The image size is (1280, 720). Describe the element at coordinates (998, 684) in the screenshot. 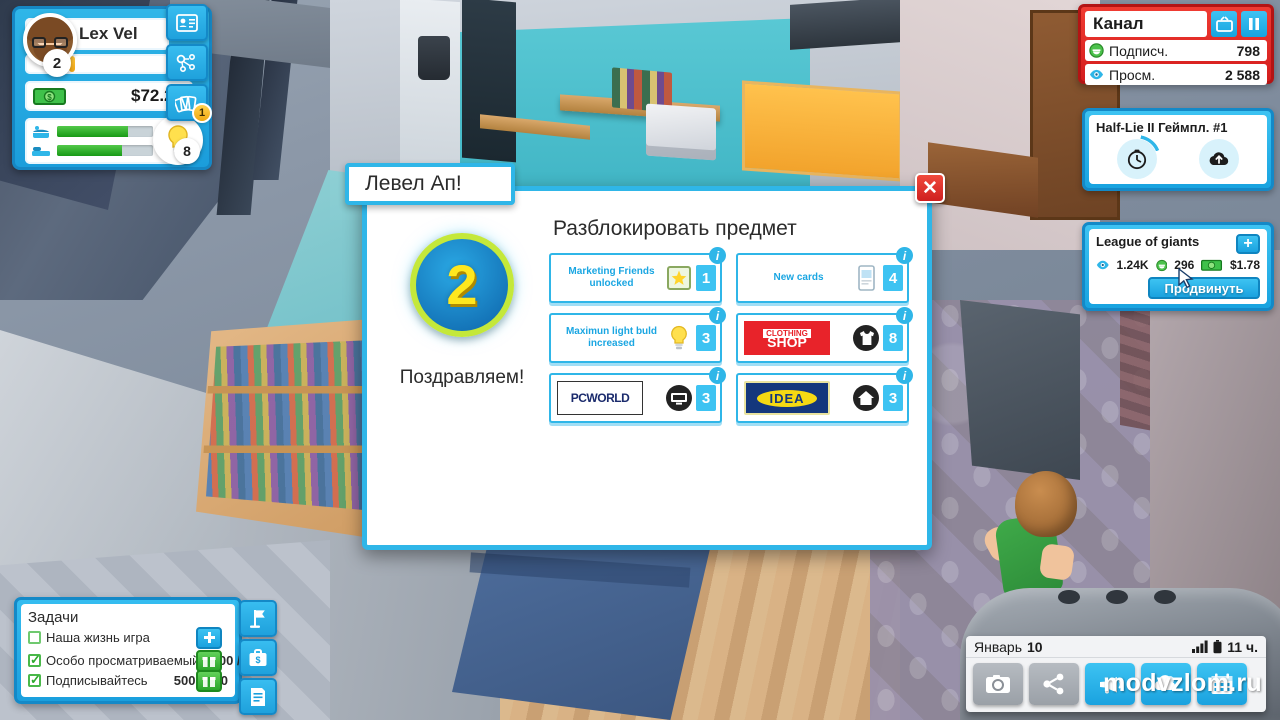

I see `phone-app-camera` at that location.